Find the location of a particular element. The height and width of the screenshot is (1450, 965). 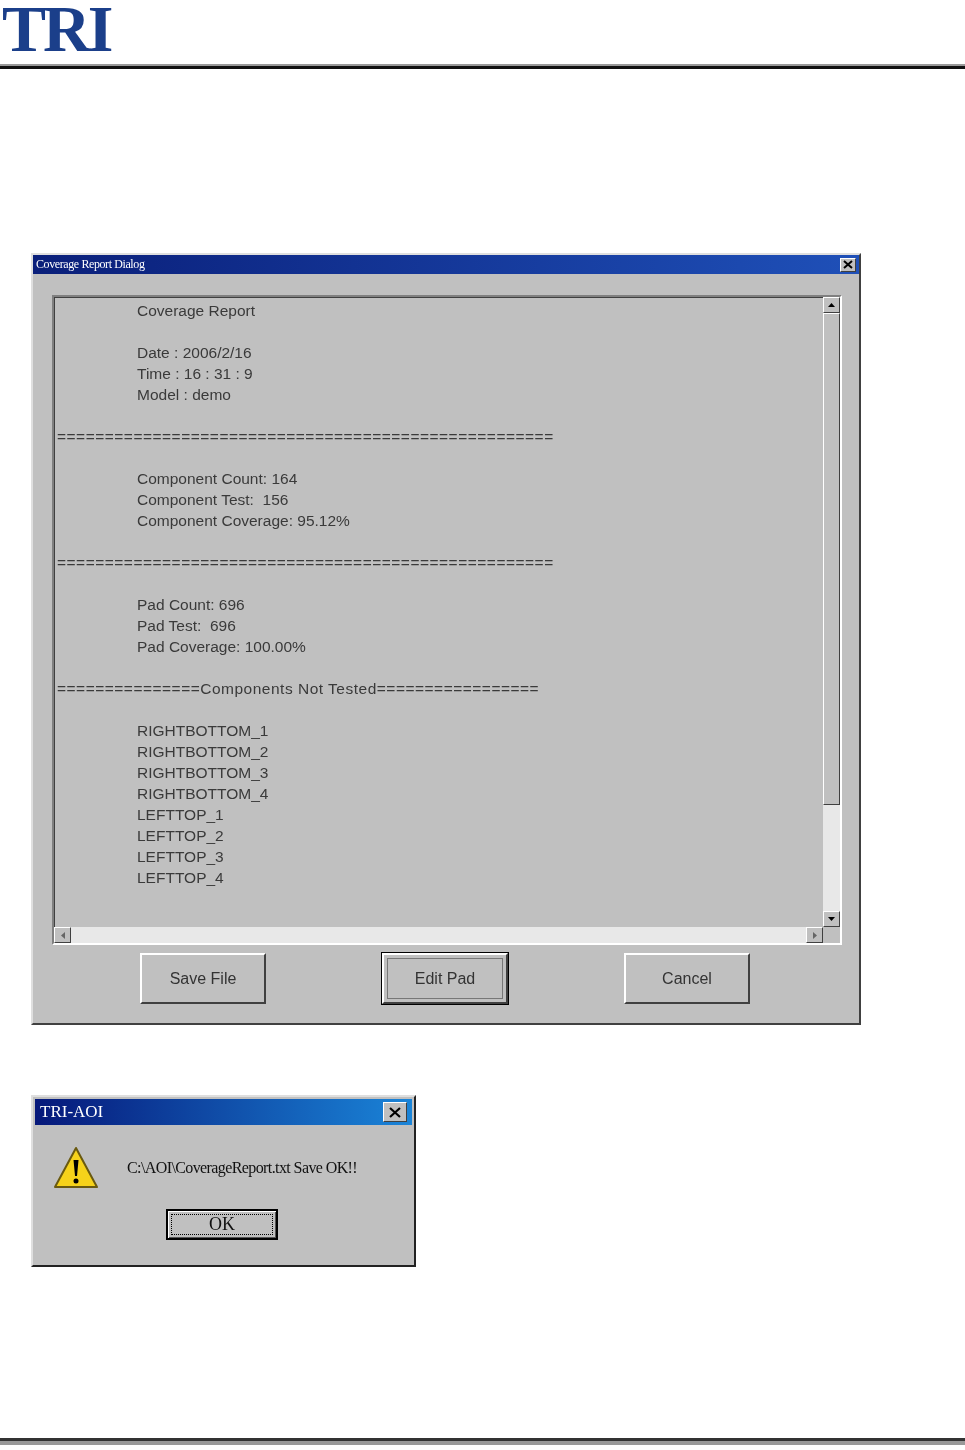

report-line: Model : demo is located at coordinates (184, 395).